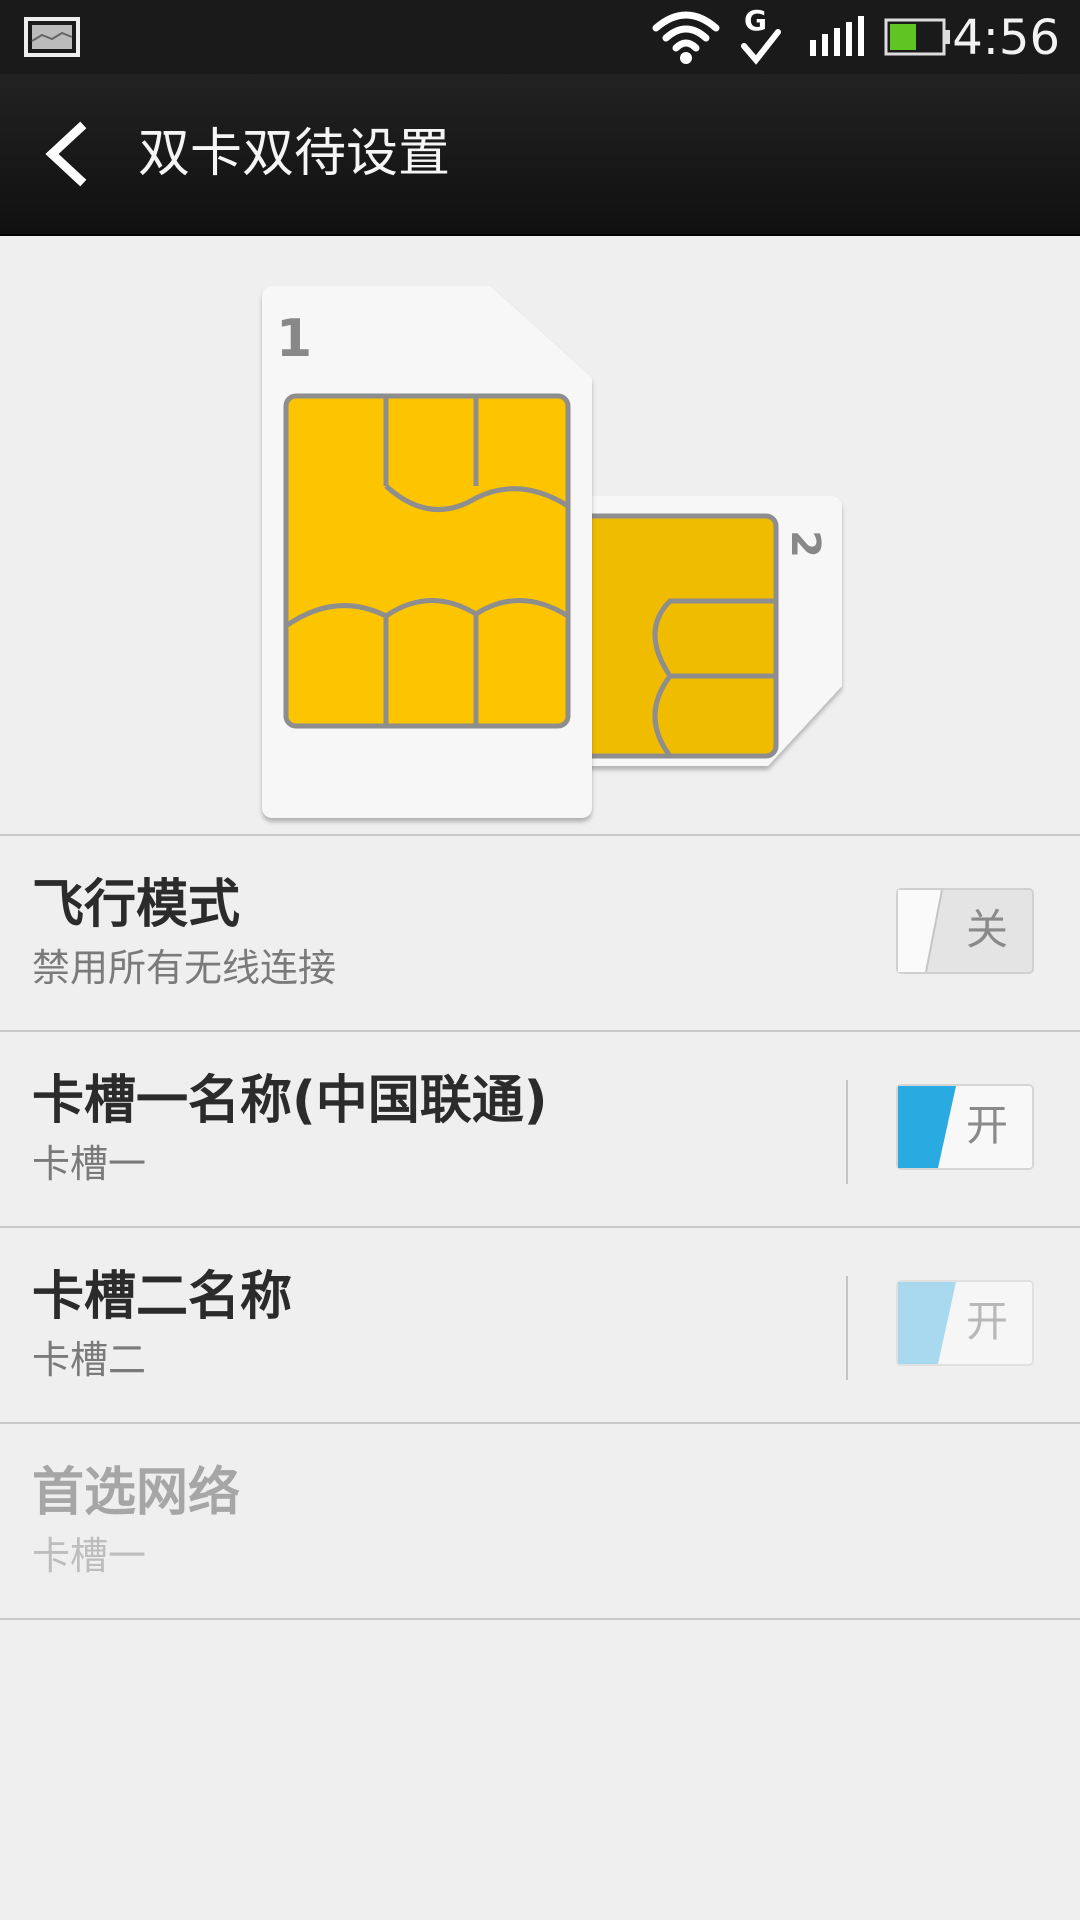  What do you see at coordinates (540, 1521) in the screenshot?
I see `setting-preferred-network: 首选网络 卡槽一` at bounding box center [540, 1521].